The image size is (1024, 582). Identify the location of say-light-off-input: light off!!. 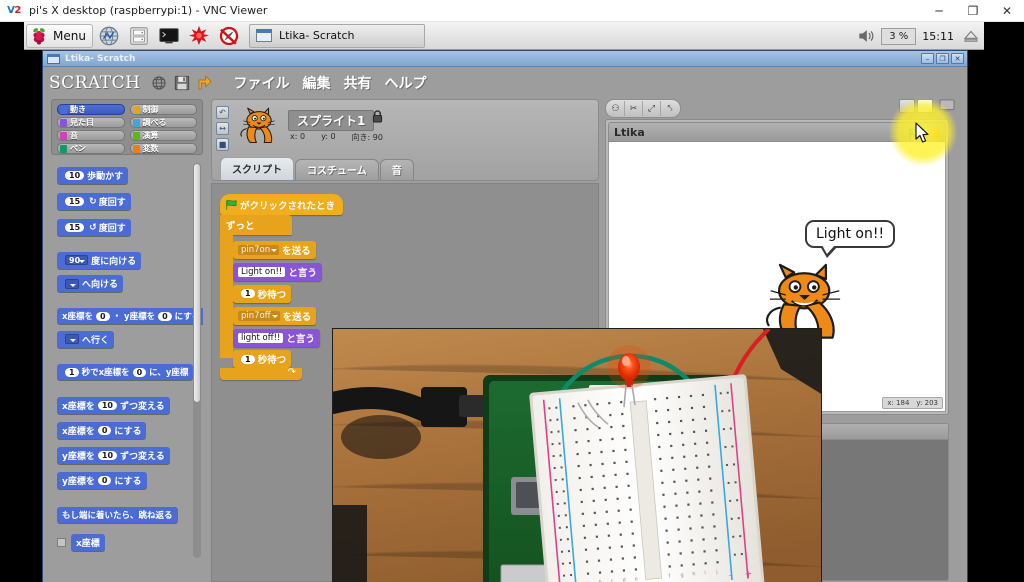
(261, 337).